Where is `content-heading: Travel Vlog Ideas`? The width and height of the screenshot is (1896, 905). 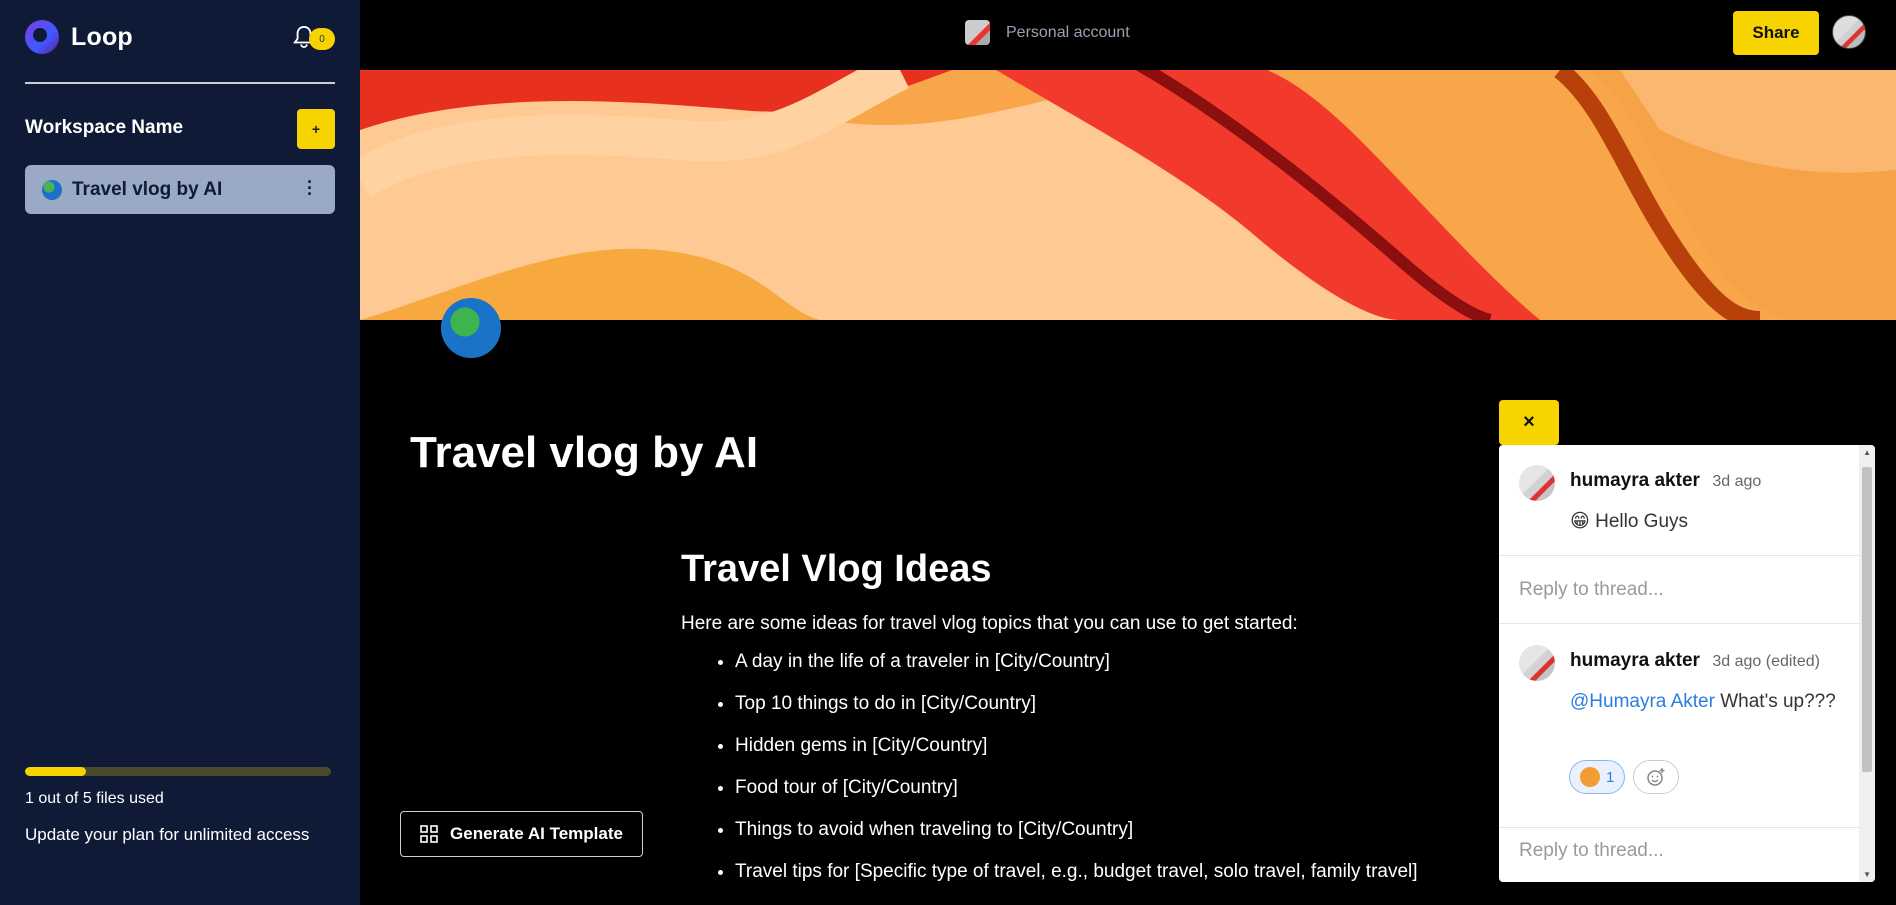
content-heading: Travel Vlog Ideas is located at coordinates (836, 569).